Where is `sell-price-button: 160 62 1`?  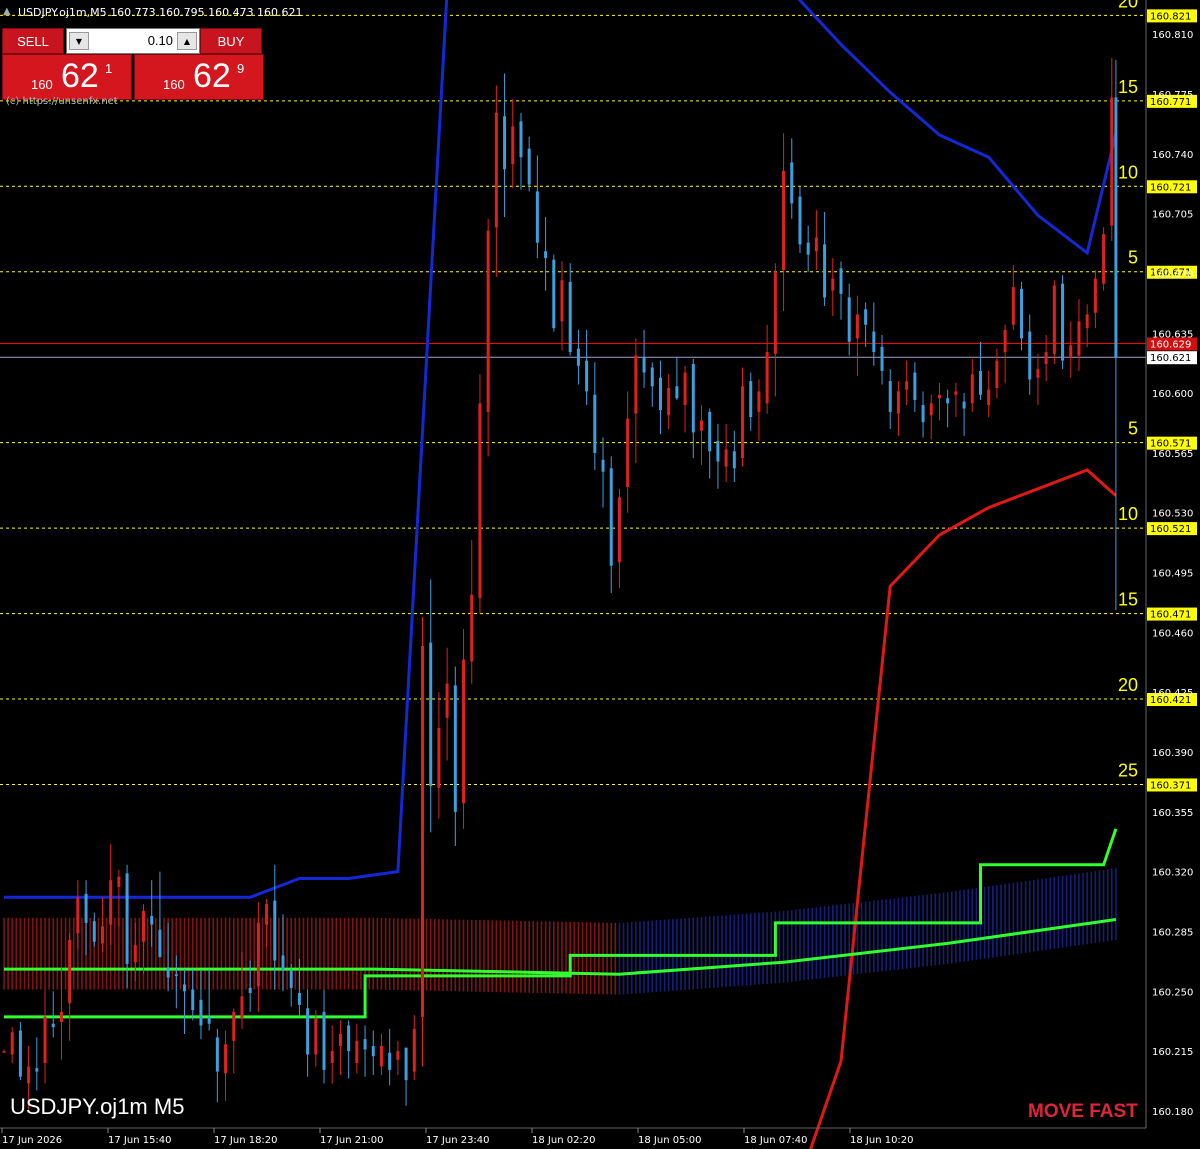 sell-price-button: 160 62 1 is located at coordinates (67, 77).